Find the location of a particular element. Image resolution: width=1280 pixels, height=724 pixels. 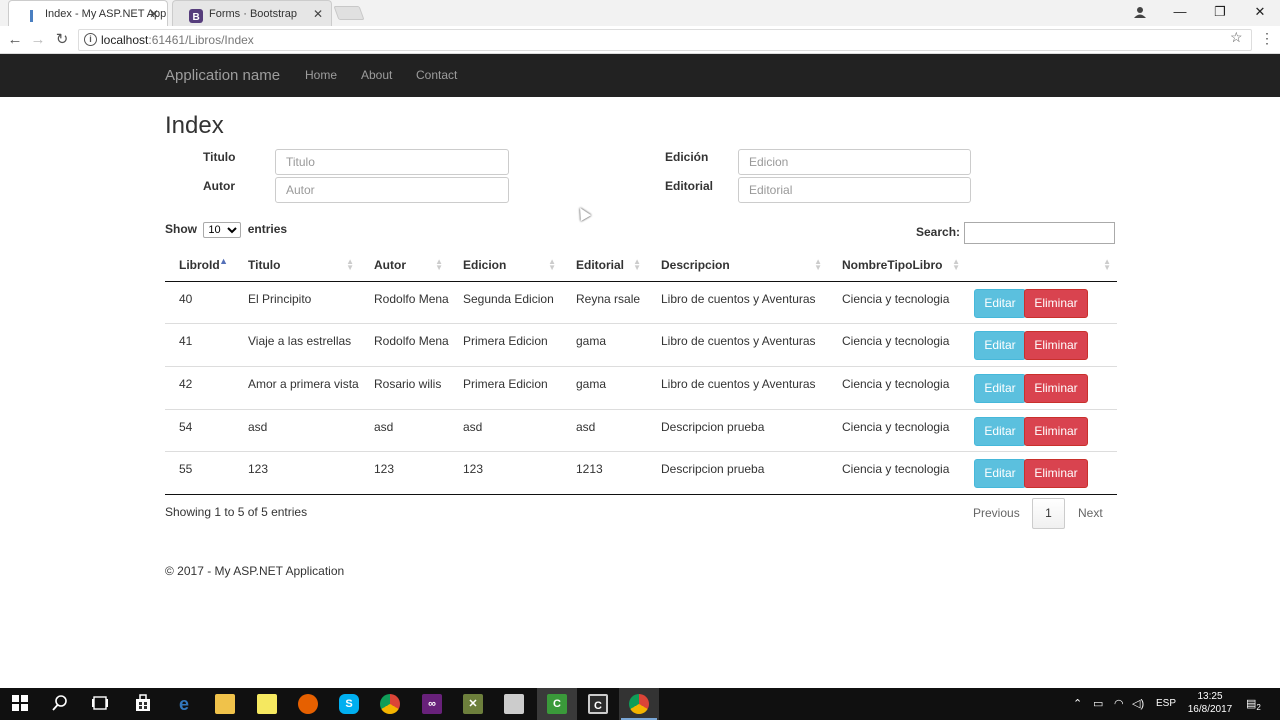

pagination-previous: Previous is located at coordinates (996, 513).